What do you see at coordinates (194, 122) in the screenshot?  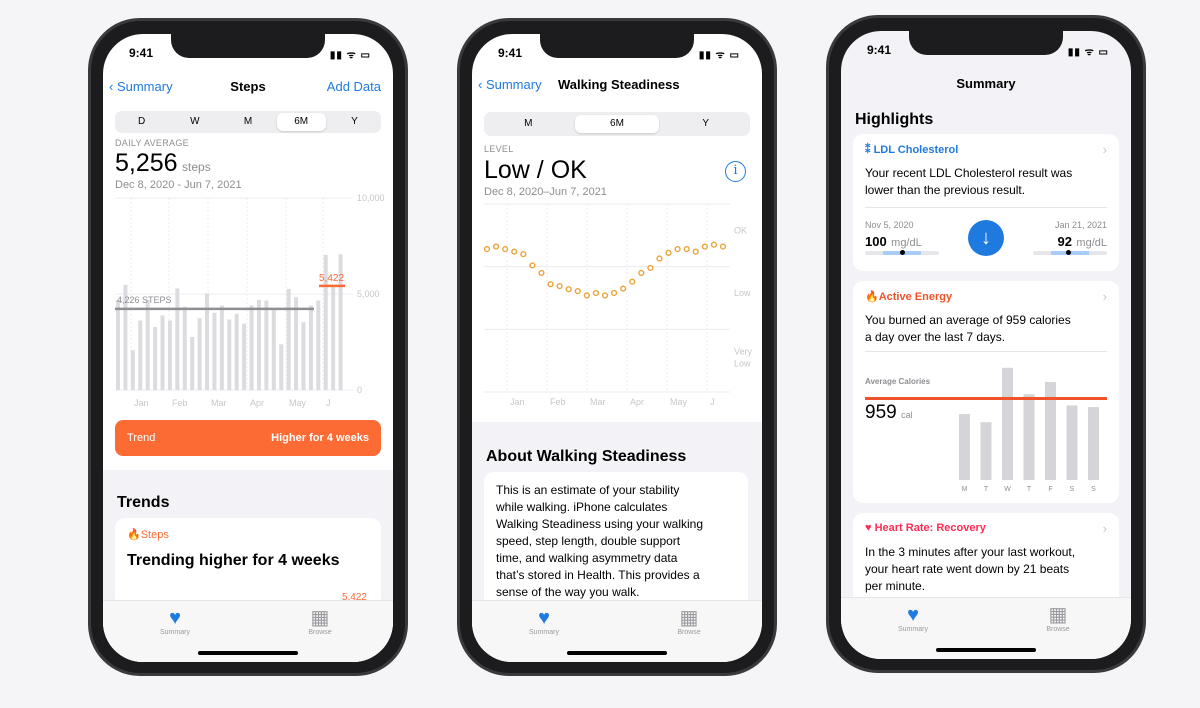 I see `segment-w: W` at bounding box center [194, 122].